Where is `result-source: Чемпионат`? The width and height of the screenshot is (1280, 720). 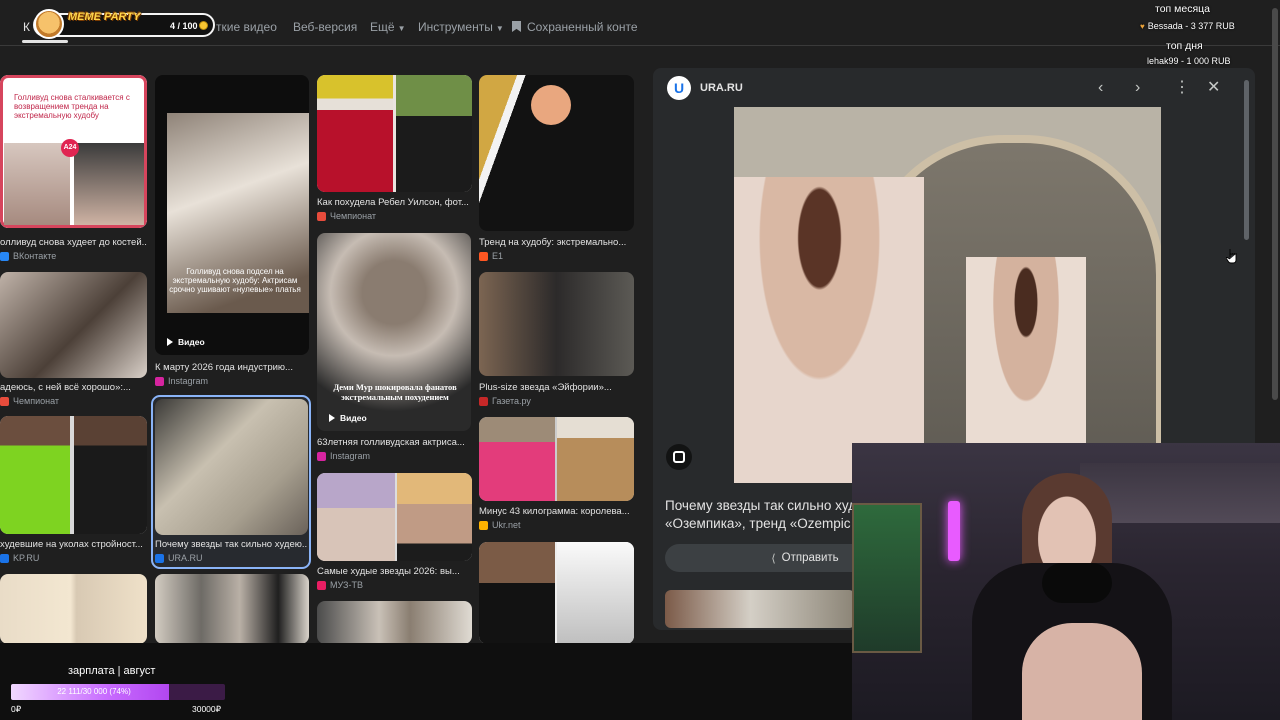
result-source: Чемпионат is located at coordinates (29, 401).